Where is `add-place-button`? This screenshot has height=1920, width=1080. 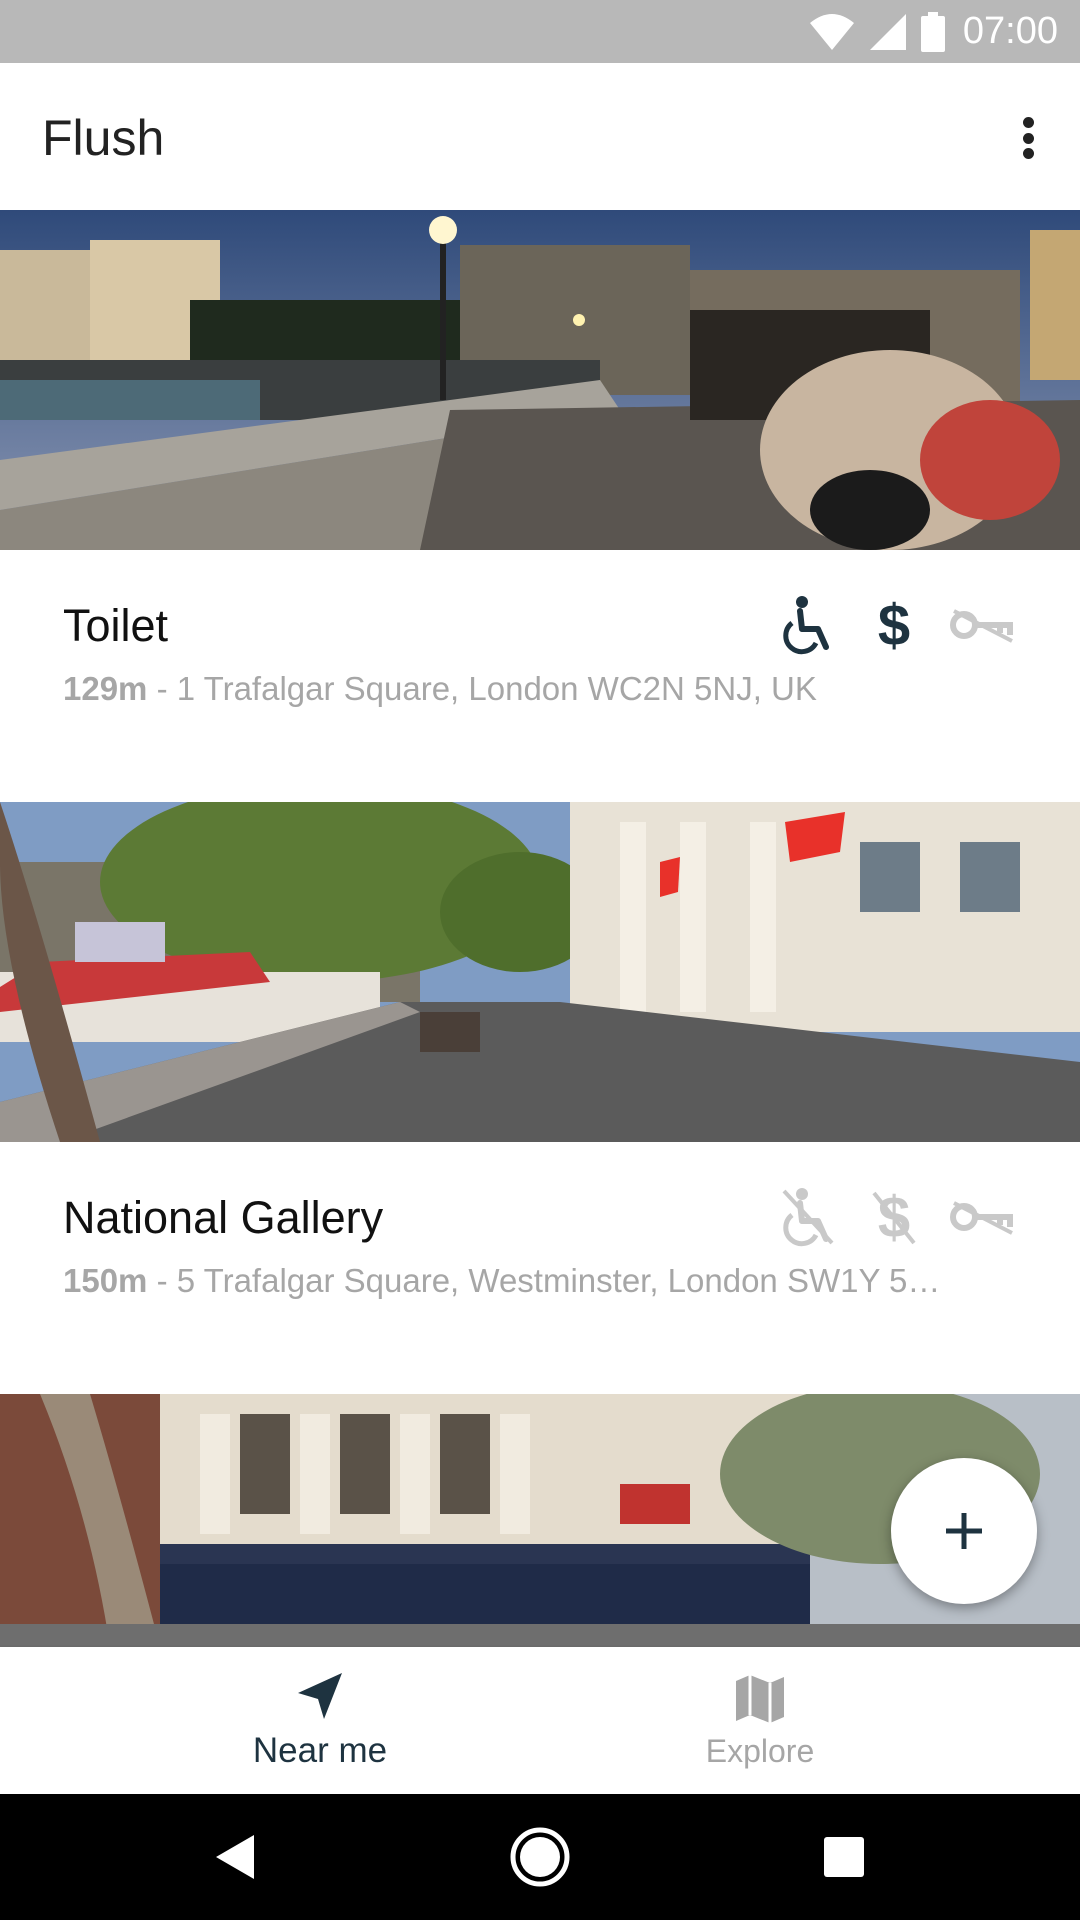 add-place-button is located at coordinates (964, 1531).